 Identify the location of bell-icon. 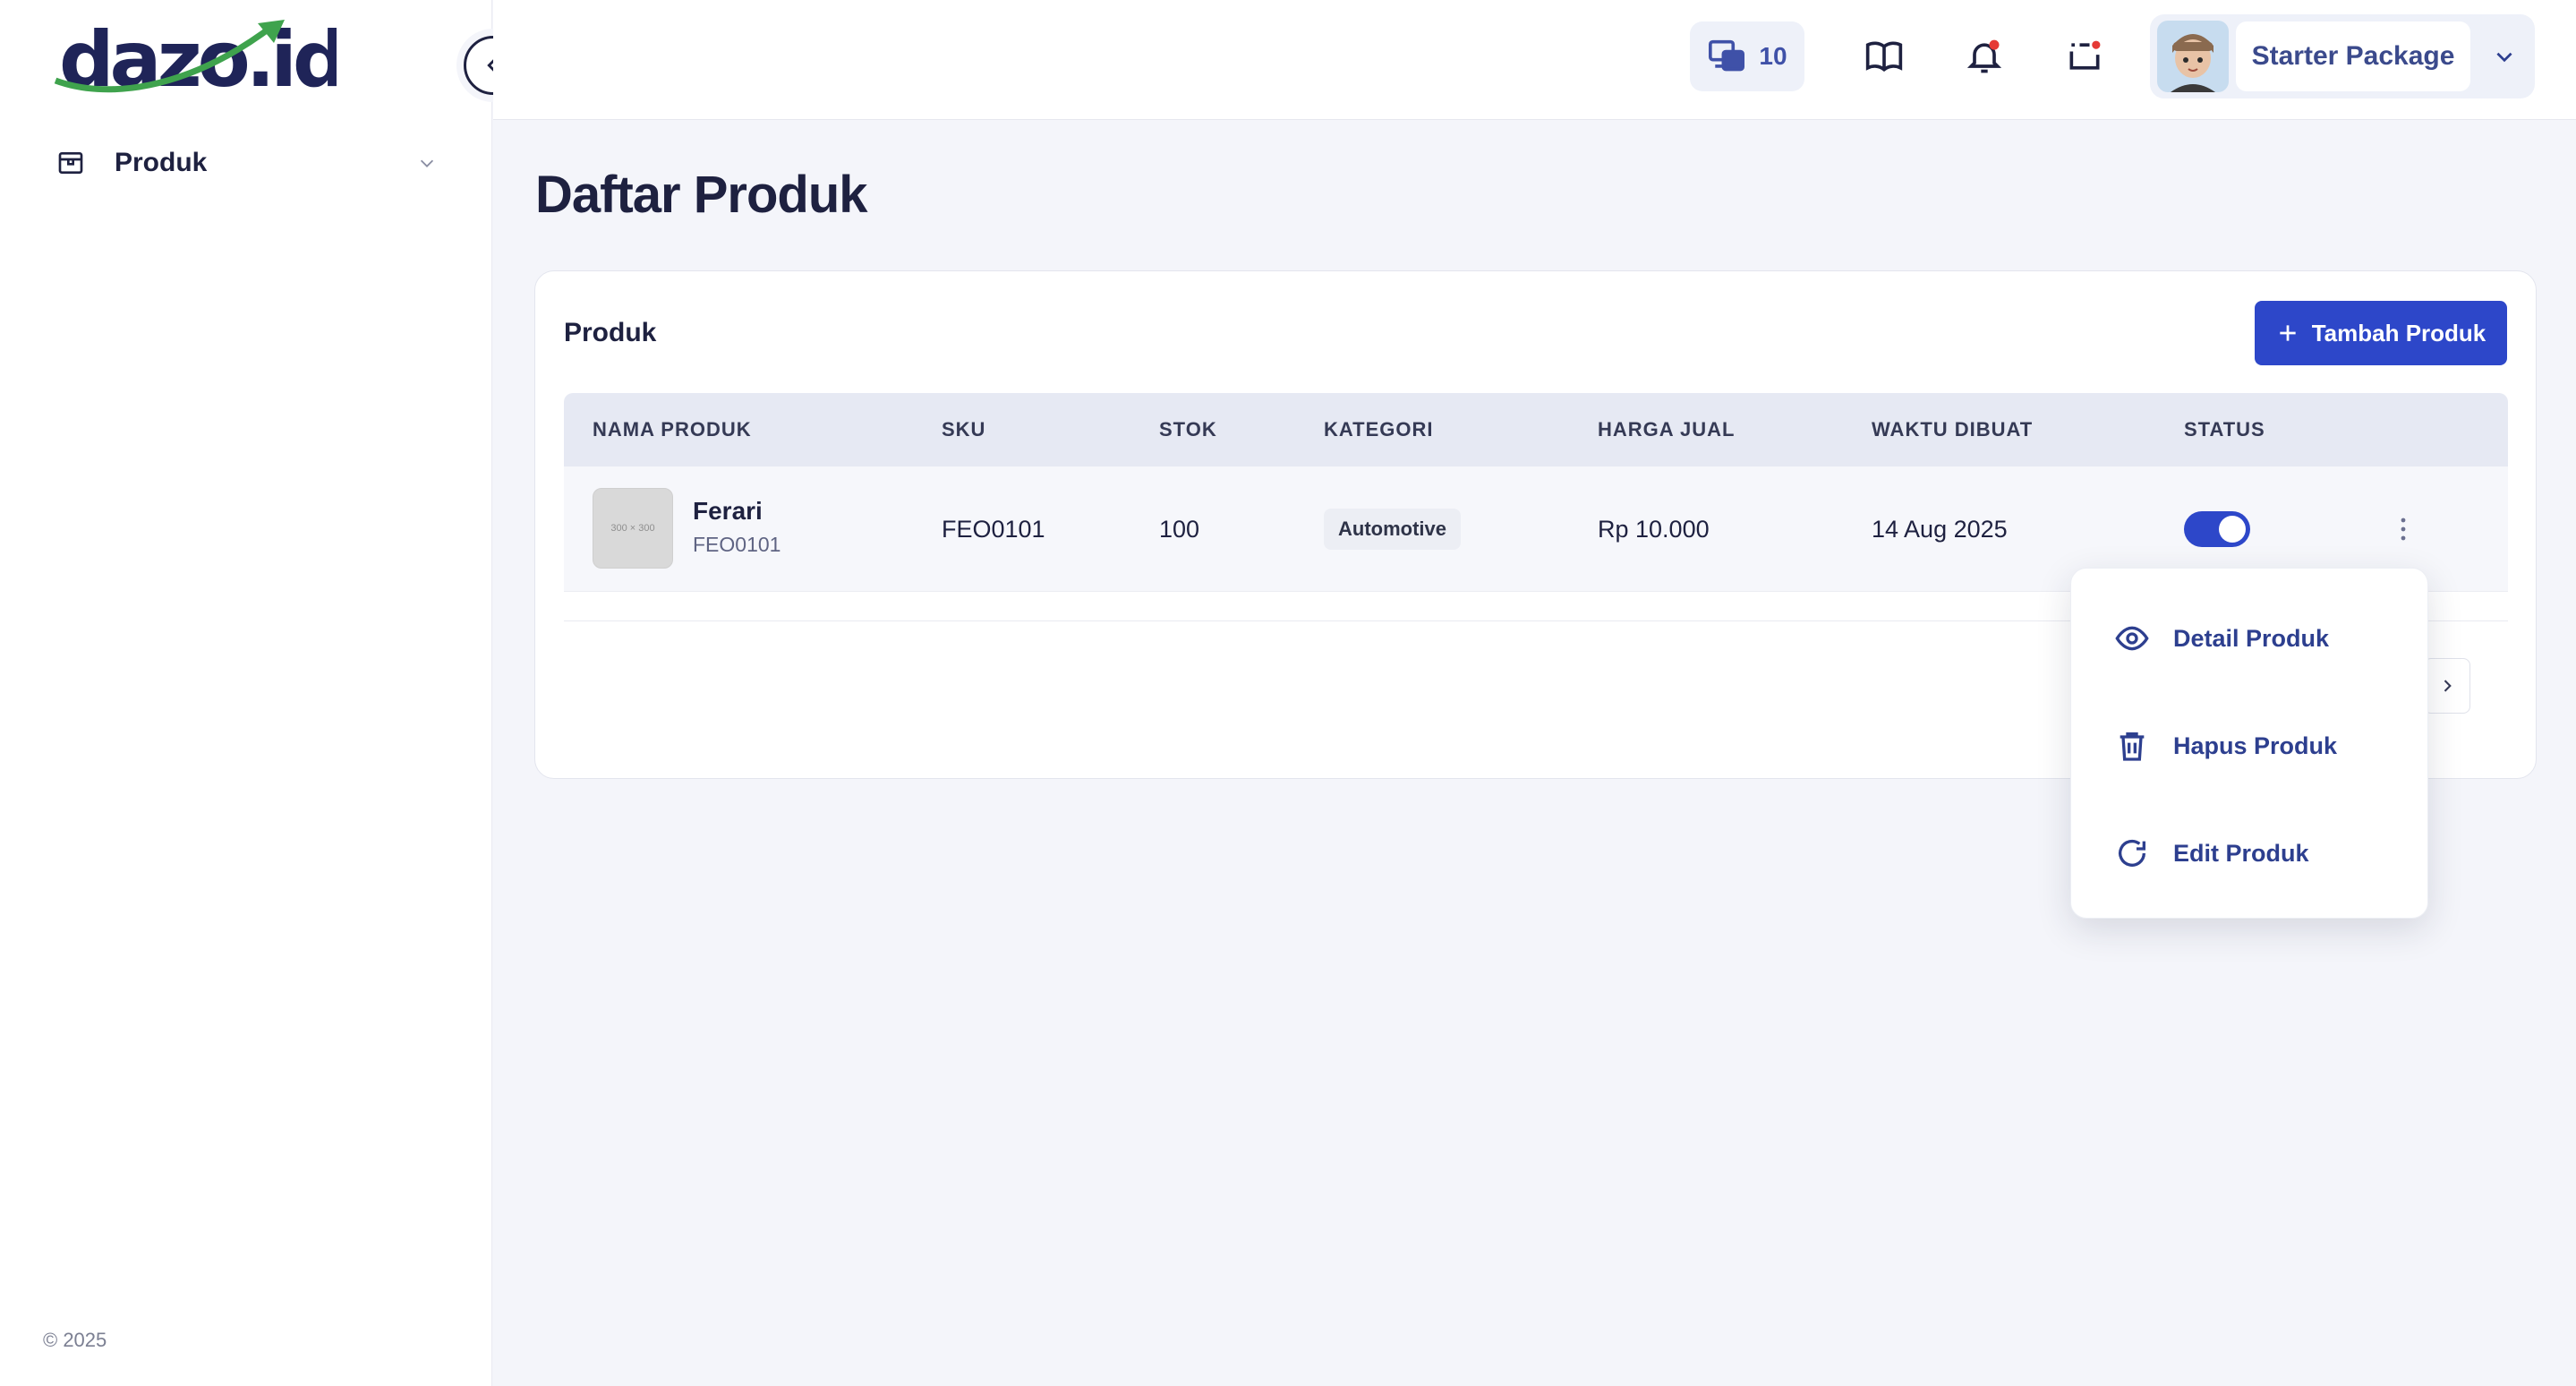
(1984, 56).